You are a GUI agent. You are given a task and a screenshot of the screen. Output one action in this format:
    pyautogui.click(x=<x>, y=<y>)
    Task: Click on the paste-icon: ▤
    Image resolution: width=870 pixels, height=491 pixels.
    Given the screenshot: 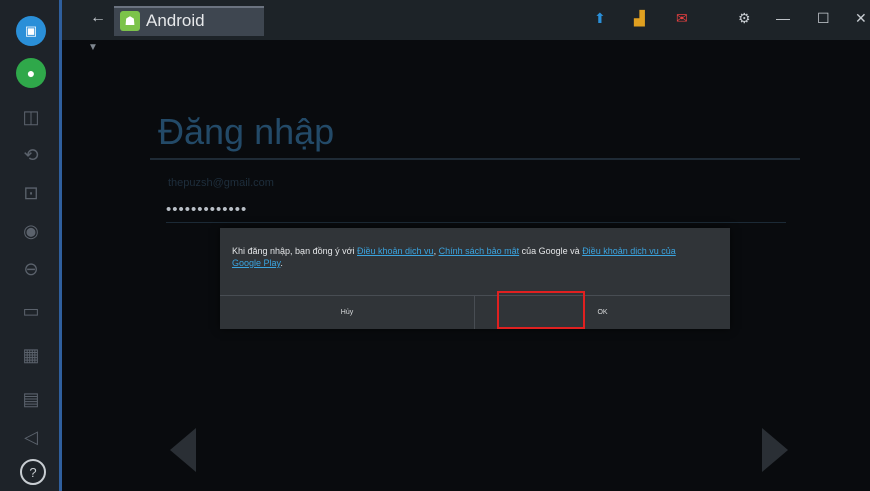 What is the action you would take?
    pyautogui.click(x=31, y=399)
    